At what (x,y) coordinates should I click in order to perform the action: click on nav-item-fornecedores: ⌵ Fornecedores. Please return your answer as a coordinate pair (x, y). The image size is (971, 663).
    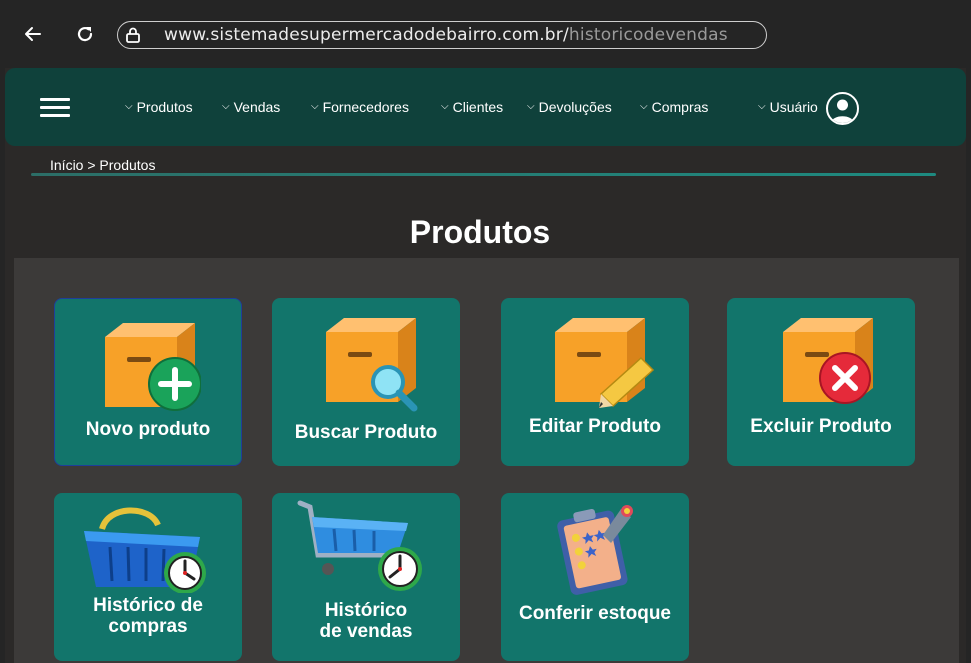
    Looking at the image, I should click on (360, 107).